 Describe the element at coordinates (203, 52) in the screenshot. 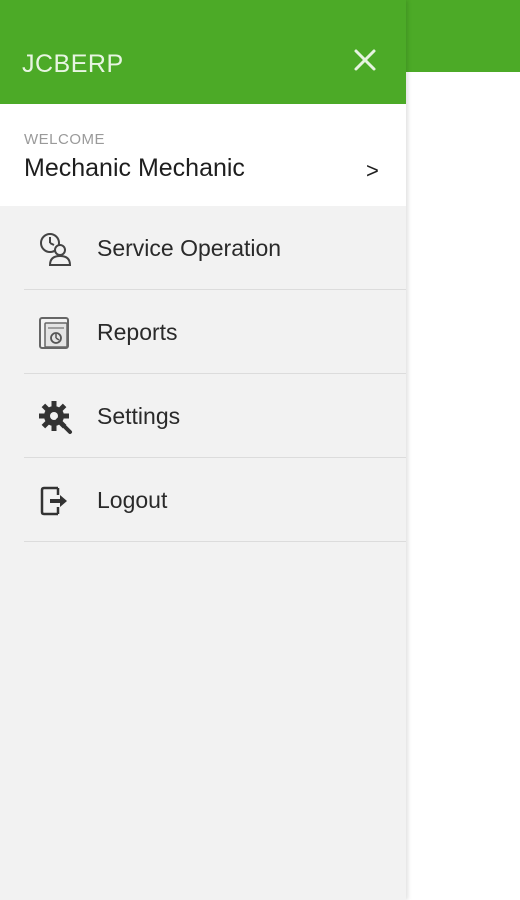

I see `drawer-header: JCBERP` at that location.